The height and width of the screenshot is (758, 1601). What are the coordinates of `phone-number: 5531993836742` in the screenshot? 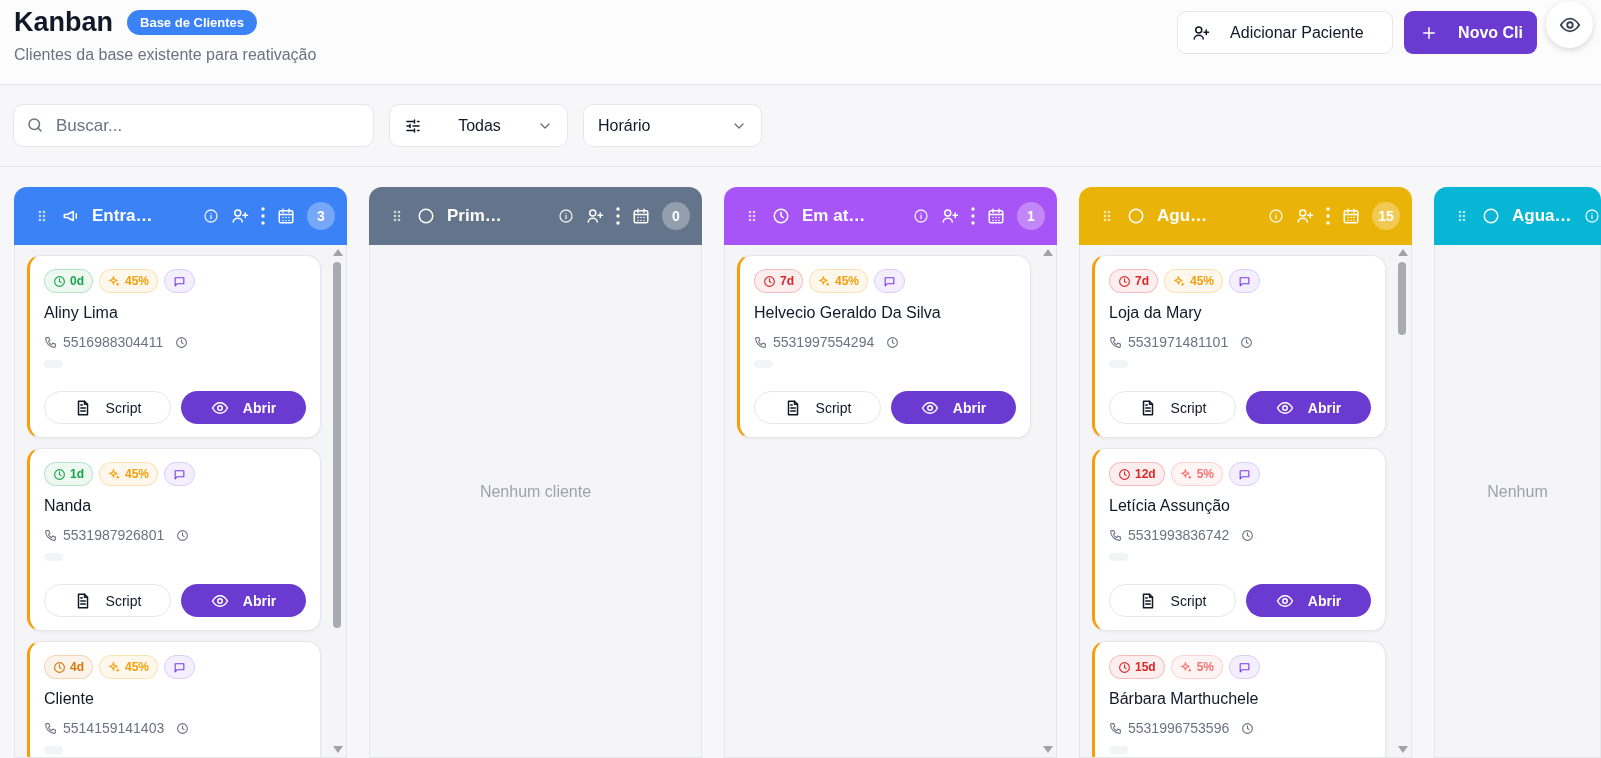 It's located at (1179, 535).